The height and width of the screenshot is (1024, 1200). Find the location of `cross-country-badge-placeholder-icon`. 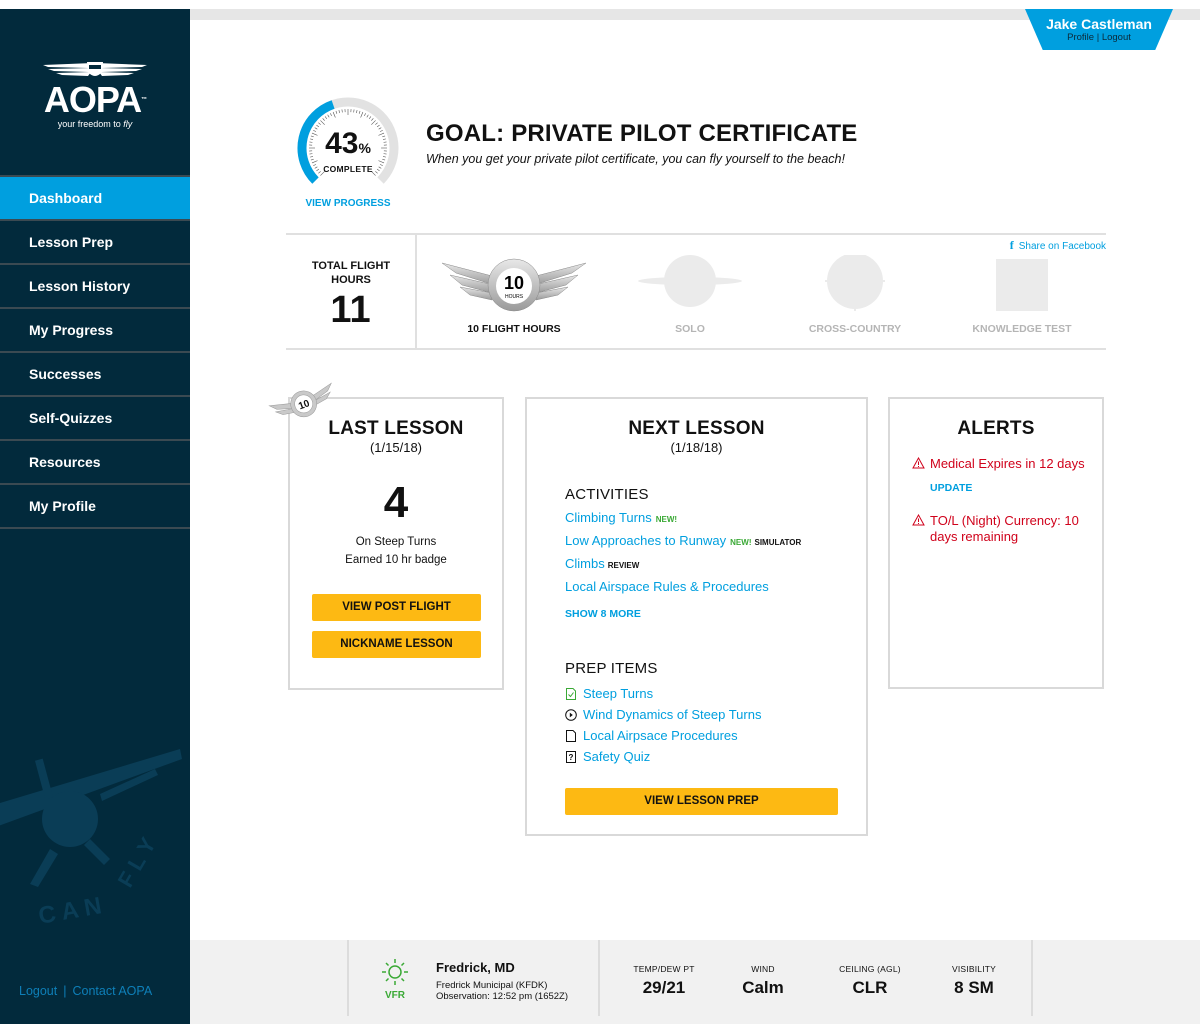

cross-country-badge-placeholder-icon is located at coordinates (855, 283).